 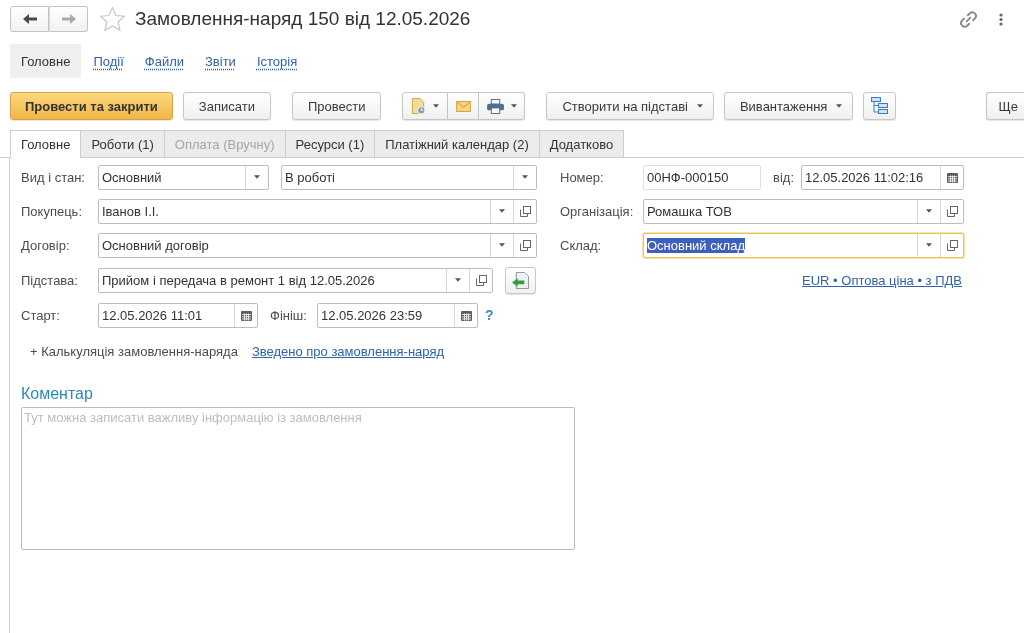 I want to click on help-button: ?, so click(x=489, y=315).